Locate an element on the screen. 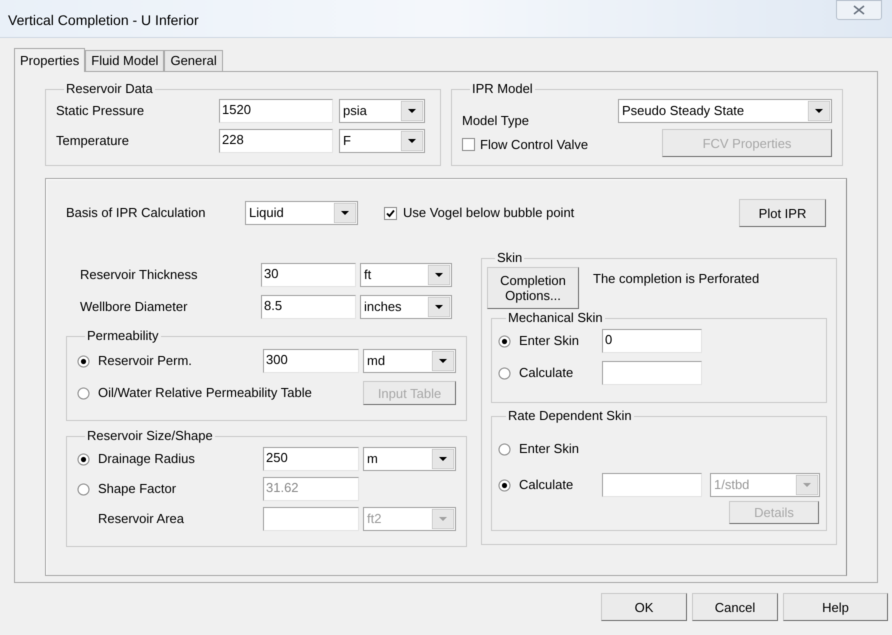 The width and height of the screenshot is (892, 635). input-field: 8.5 is located at coordinates (308, 307).